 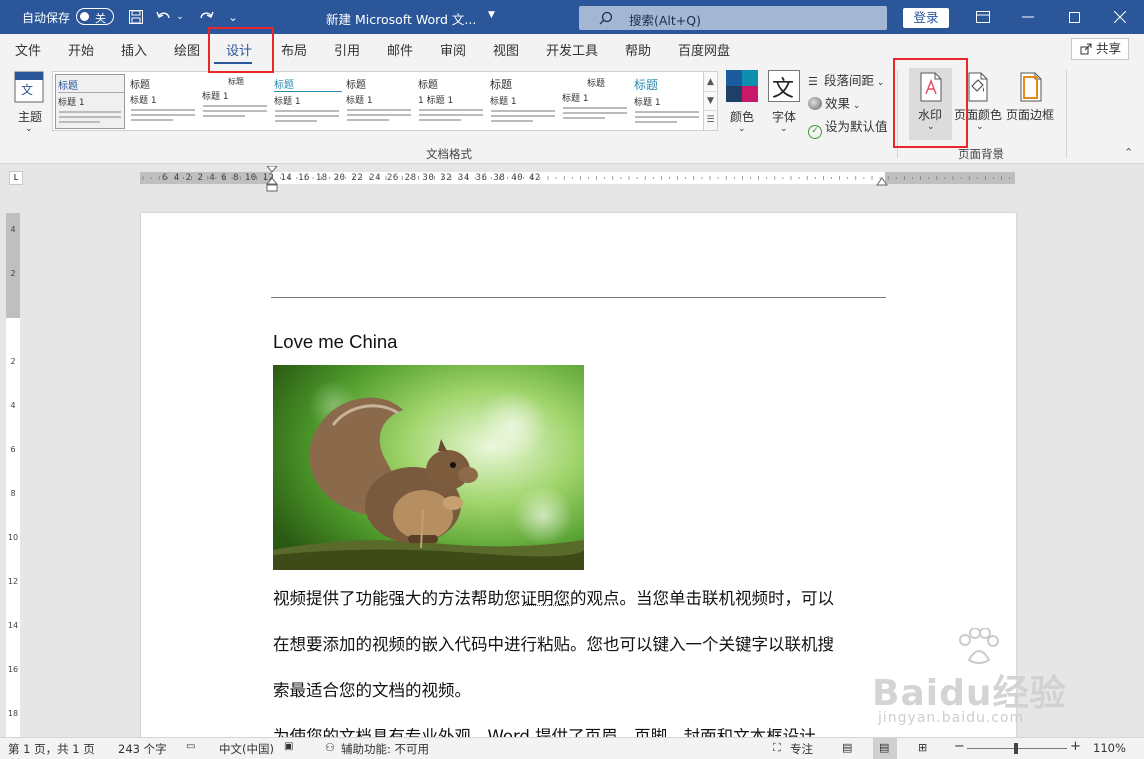 What do you see at coordinates (1074, 17) in the screenshot?
I see `maximize-icon` at bounding box center [1074, 17].